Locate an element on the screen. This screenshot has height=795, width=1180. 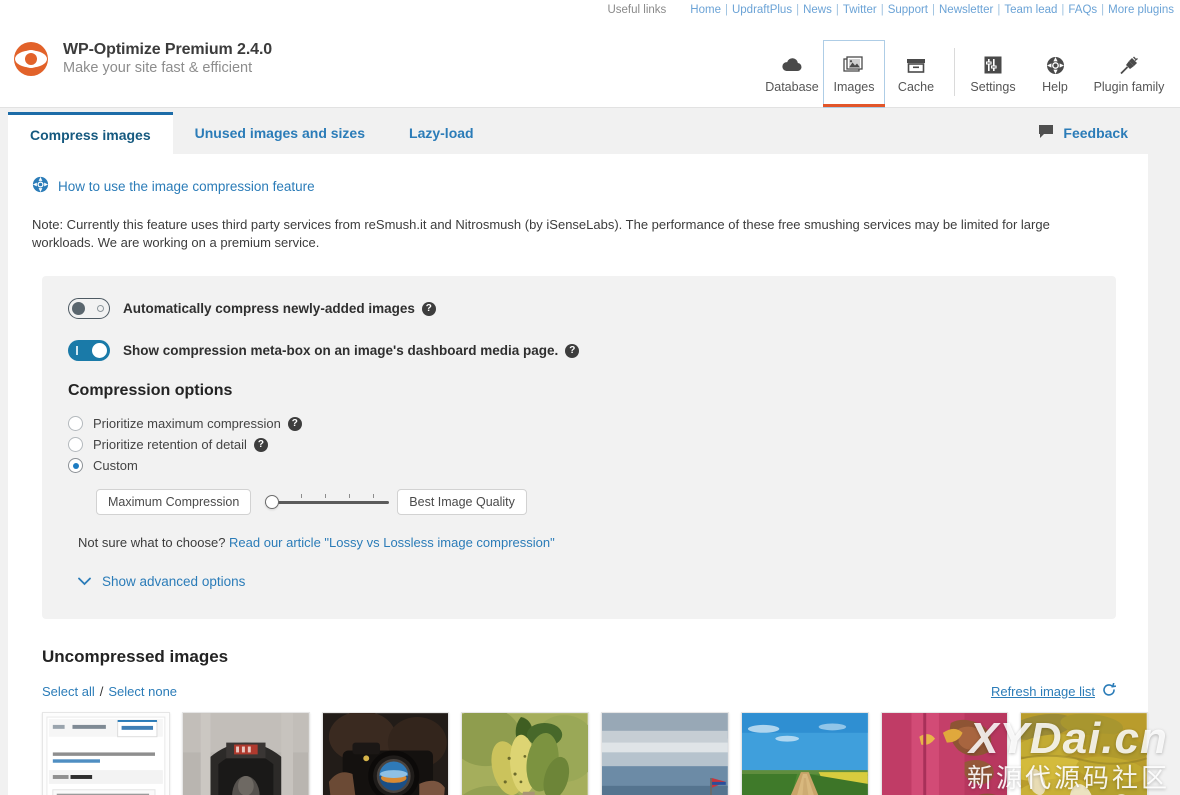
feedback-link: Feedback is located at coordinates (1093, 139).